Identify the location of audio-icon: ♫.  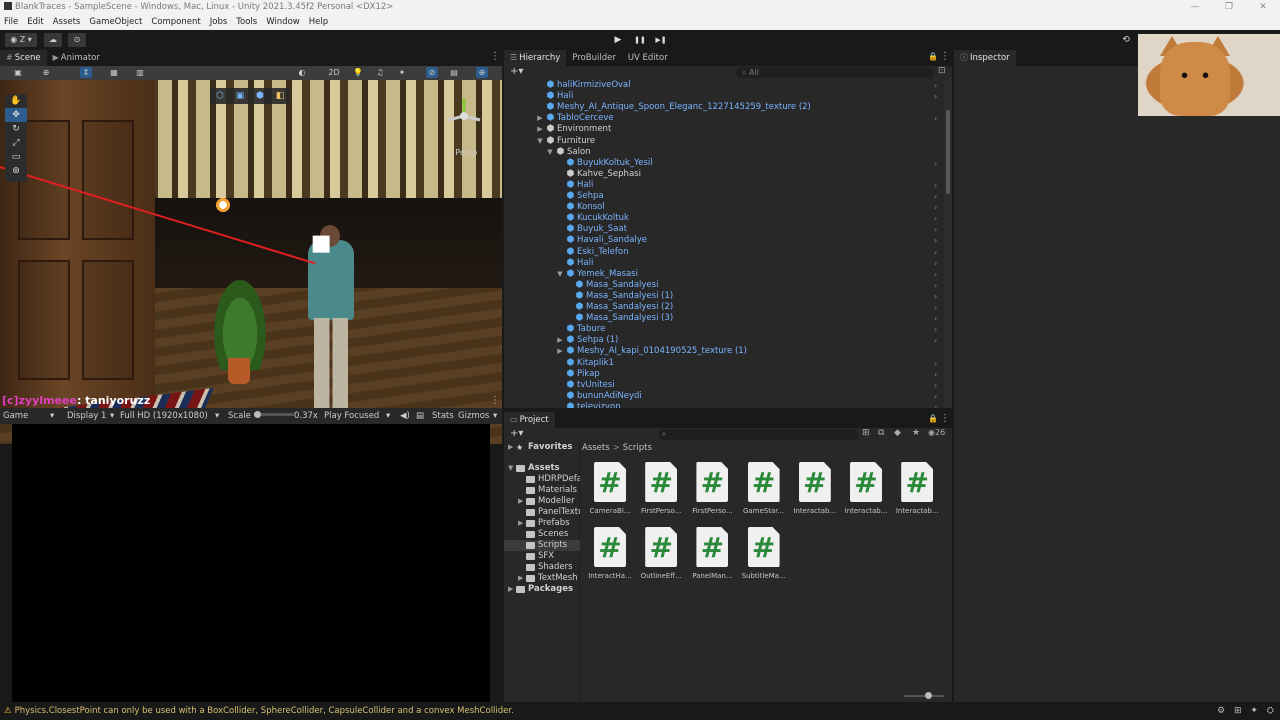
(380, 72).